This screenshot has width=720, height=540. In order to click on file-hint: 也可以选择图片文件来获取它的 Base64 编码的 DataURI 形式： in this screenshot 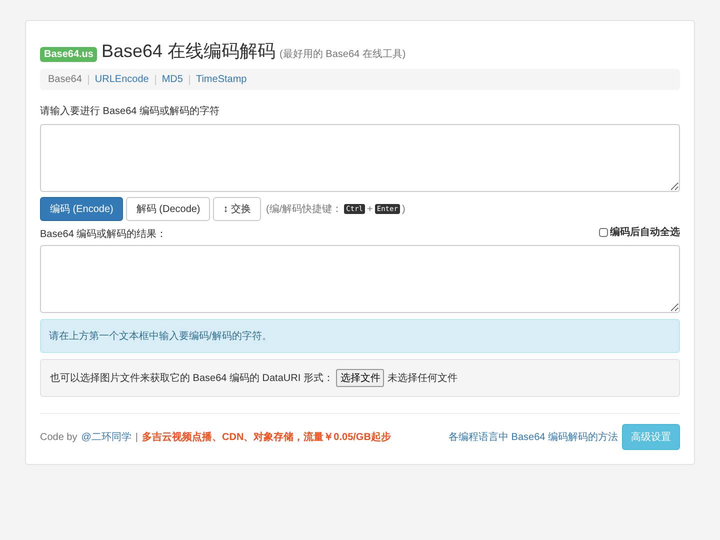, I will do `click(192, 378)`.